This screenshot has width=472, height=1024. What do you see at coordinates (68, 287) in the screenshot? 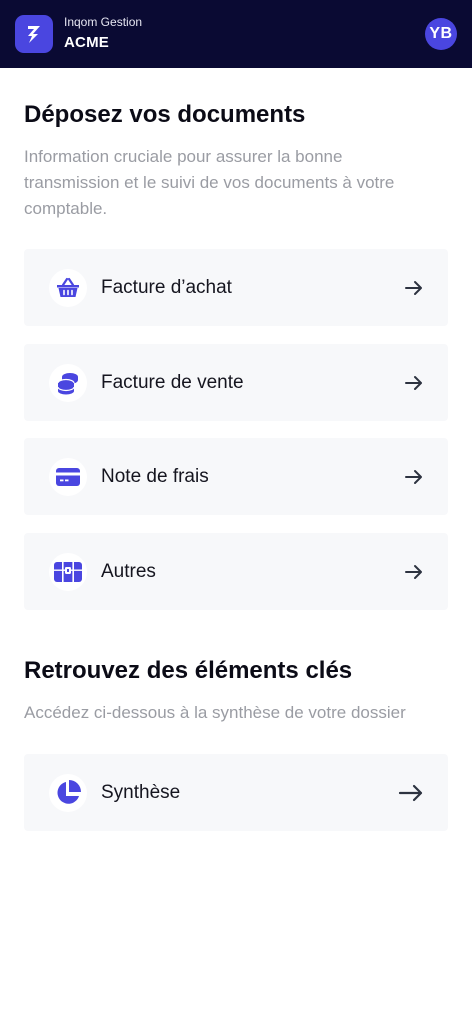
I see `shopping-basket-icon` at bounding box center [68, 287].